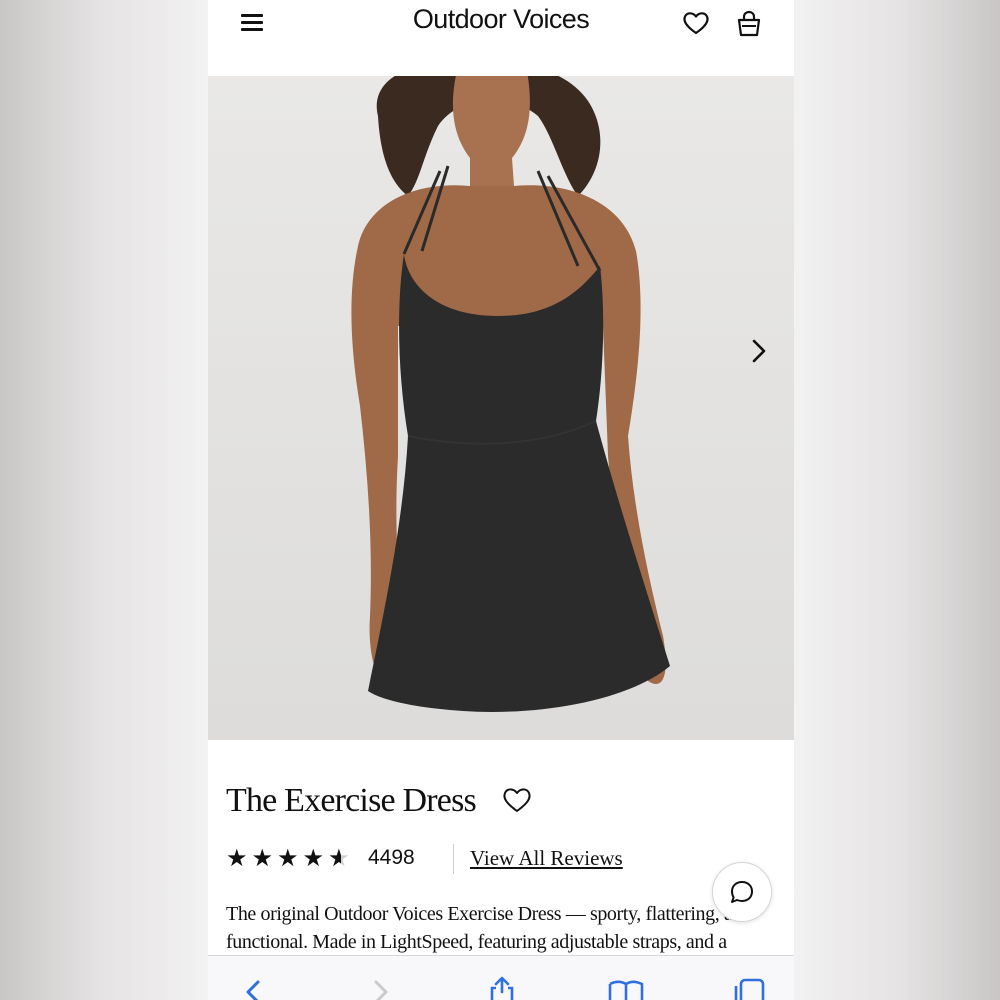  Describe the element at coordinates (517, 800) in the screenshot. I see `add-to-wishlist-heart-icon` at that location.